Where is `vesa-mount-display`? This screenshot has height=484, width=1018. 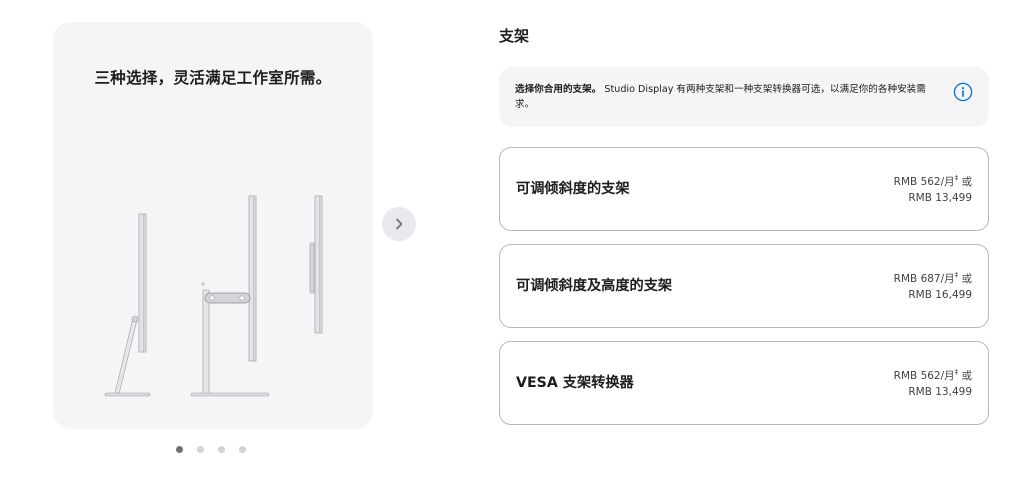 vesa-mount-display is located at coordinates (316, 264).